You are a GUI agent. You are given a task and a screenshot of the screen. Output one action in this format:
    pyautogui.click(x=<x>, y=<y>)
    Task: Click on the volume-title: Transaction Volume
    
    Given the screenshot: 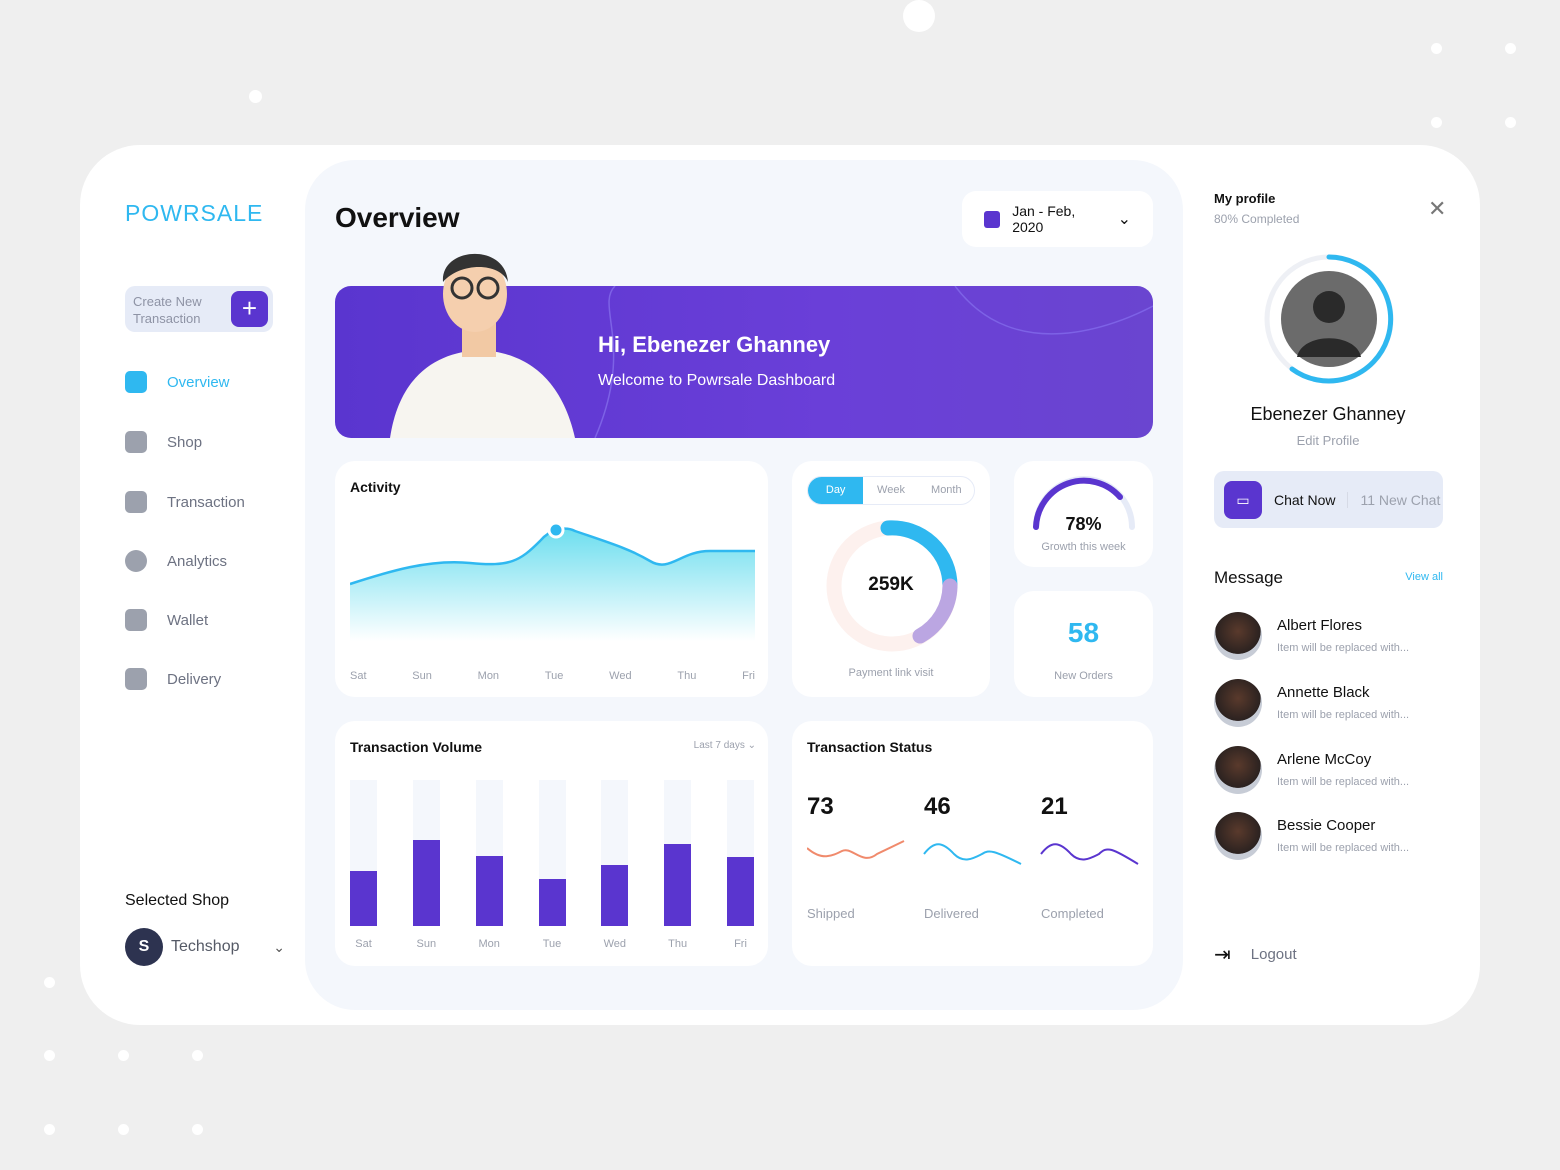 What is the action you would take?
    pyautogui.click(x=416, y=747)
    